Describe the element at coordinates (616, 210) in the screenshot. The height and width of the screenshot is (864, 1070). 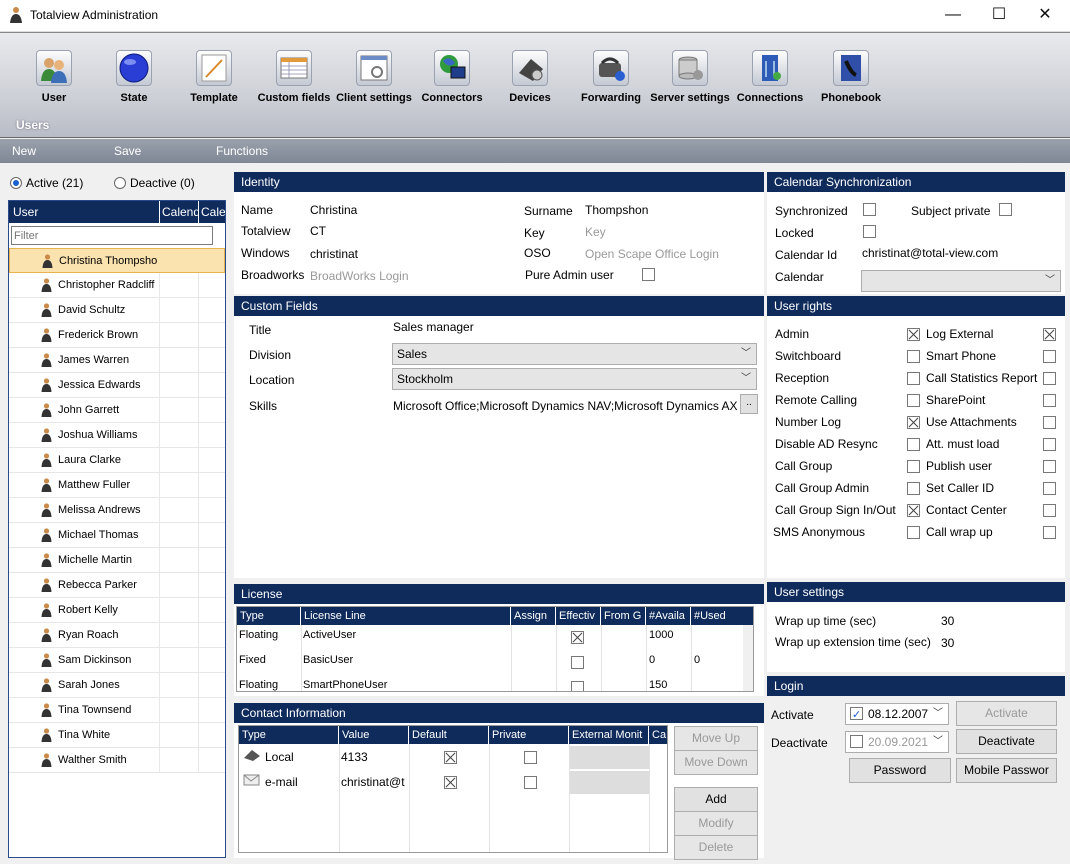
I see `surname-field: Thompshon` at that location.